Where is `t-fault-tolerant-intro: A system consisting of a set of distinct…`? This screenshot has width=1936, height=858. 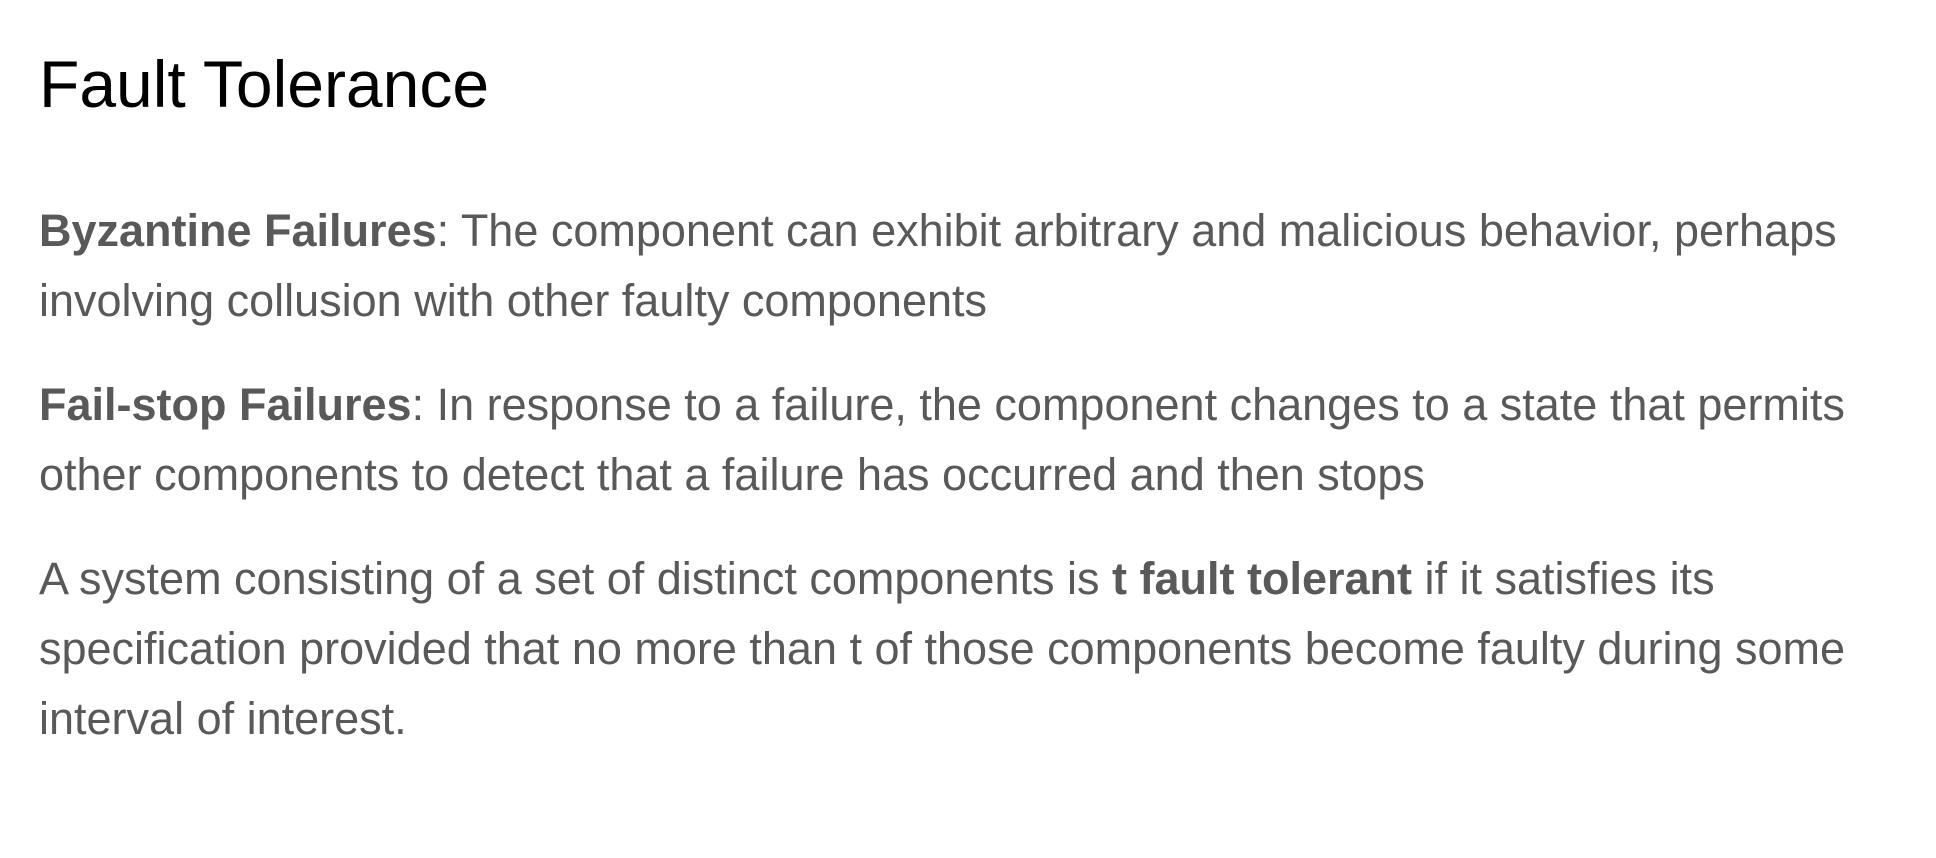 t-fault-tolerant-intro: A system consisting of a set of distinct… is located at coordinates (575, 578).